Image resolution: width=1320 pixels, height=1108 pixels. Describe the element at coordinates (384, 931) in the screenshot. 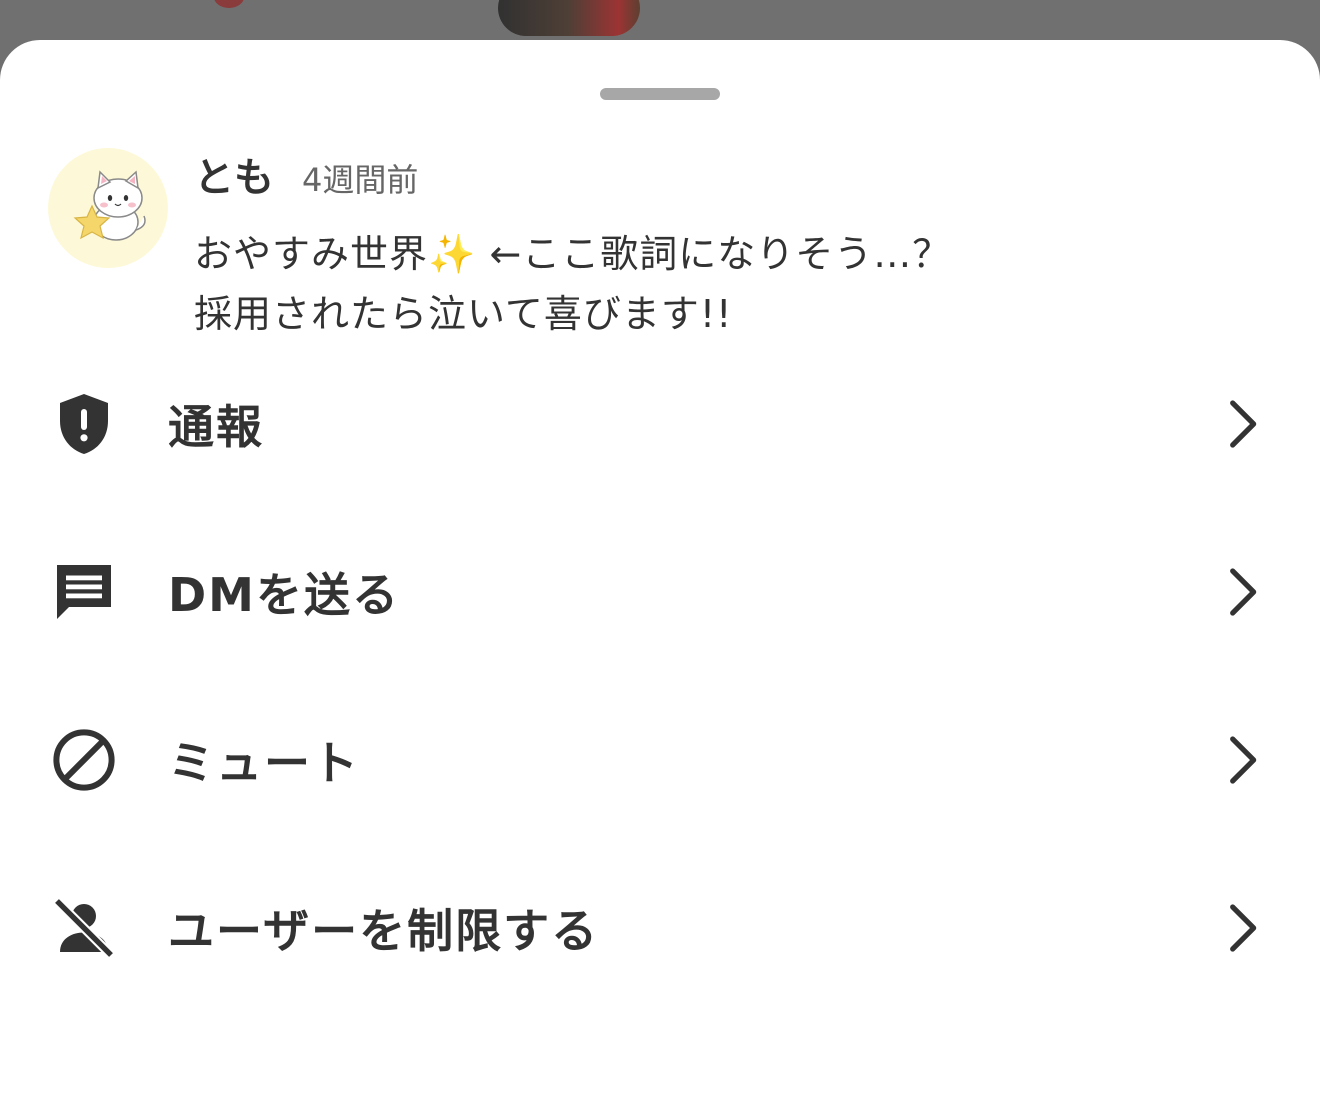

I see `menu-item-label: ユーザーを制限する` at that location.